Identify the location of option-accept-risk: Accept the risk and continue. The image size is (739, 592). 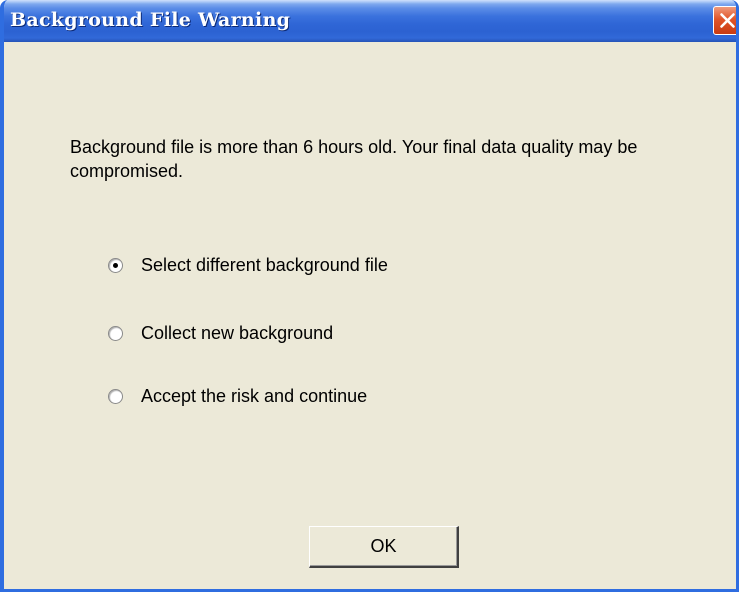
(237, 396).